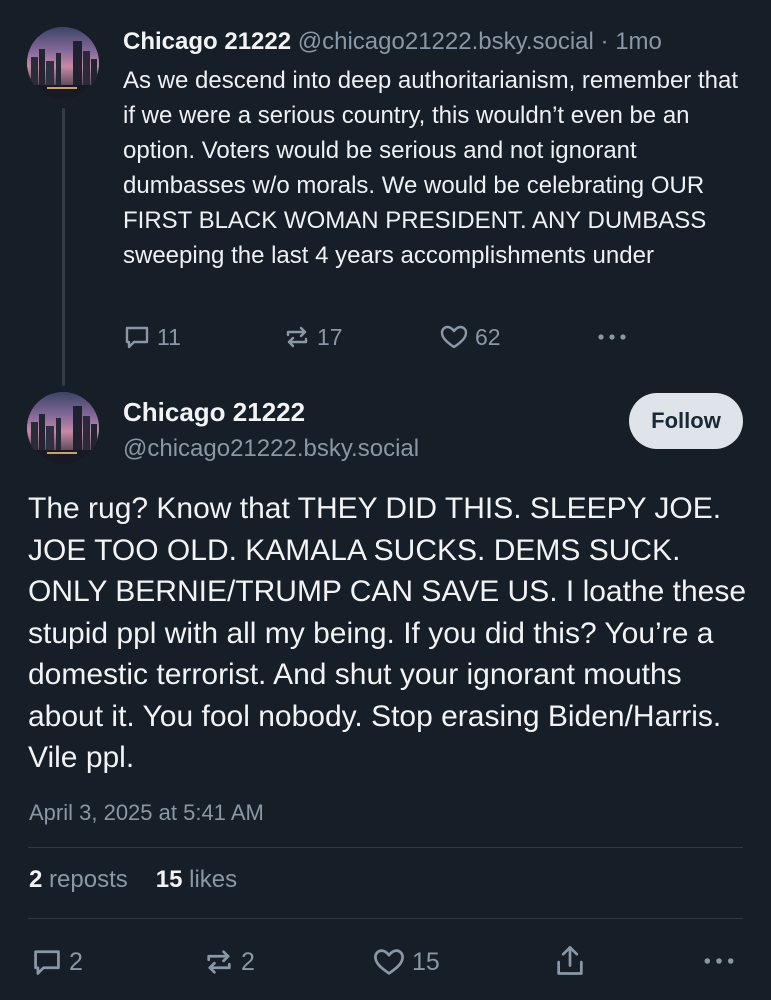 This screenshot has width=771, height=1000. I want to click on share-icon, so click(570, 960).